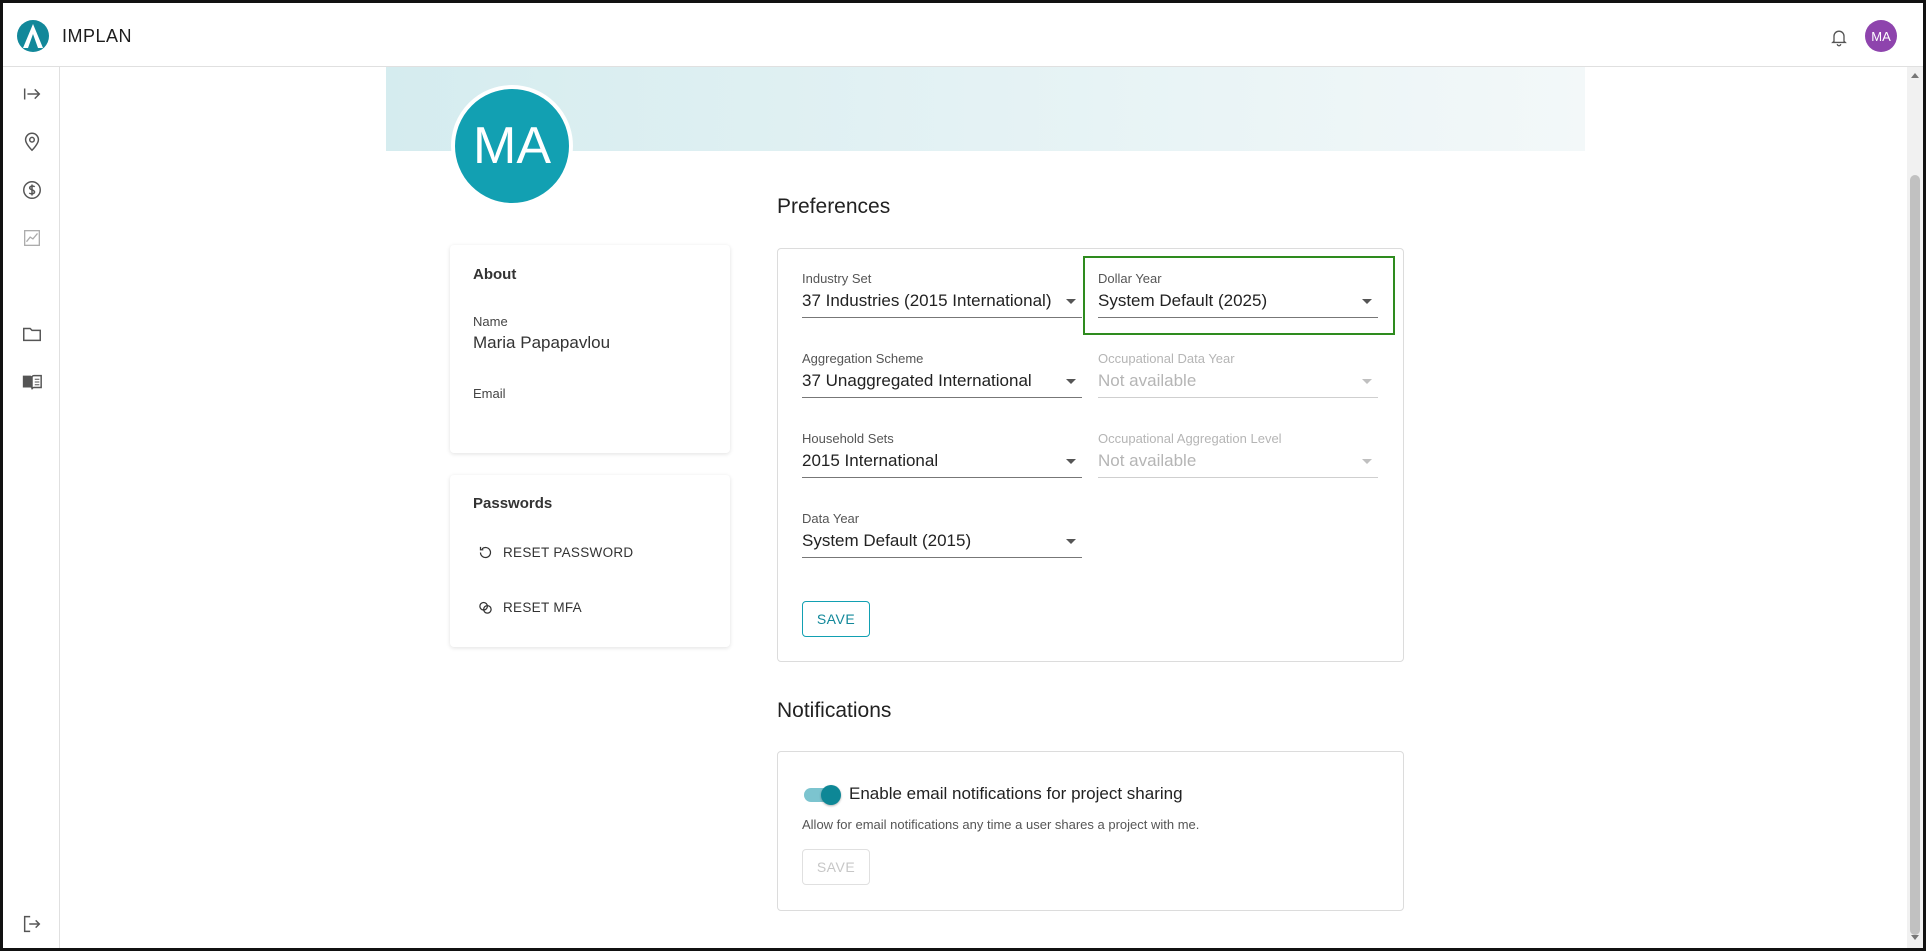 This screenshot has width=1926, height=951. What do you see at coordinates (32, 238) in the screenshot?
I see `chart-icon` at bounding box center [32, 238].